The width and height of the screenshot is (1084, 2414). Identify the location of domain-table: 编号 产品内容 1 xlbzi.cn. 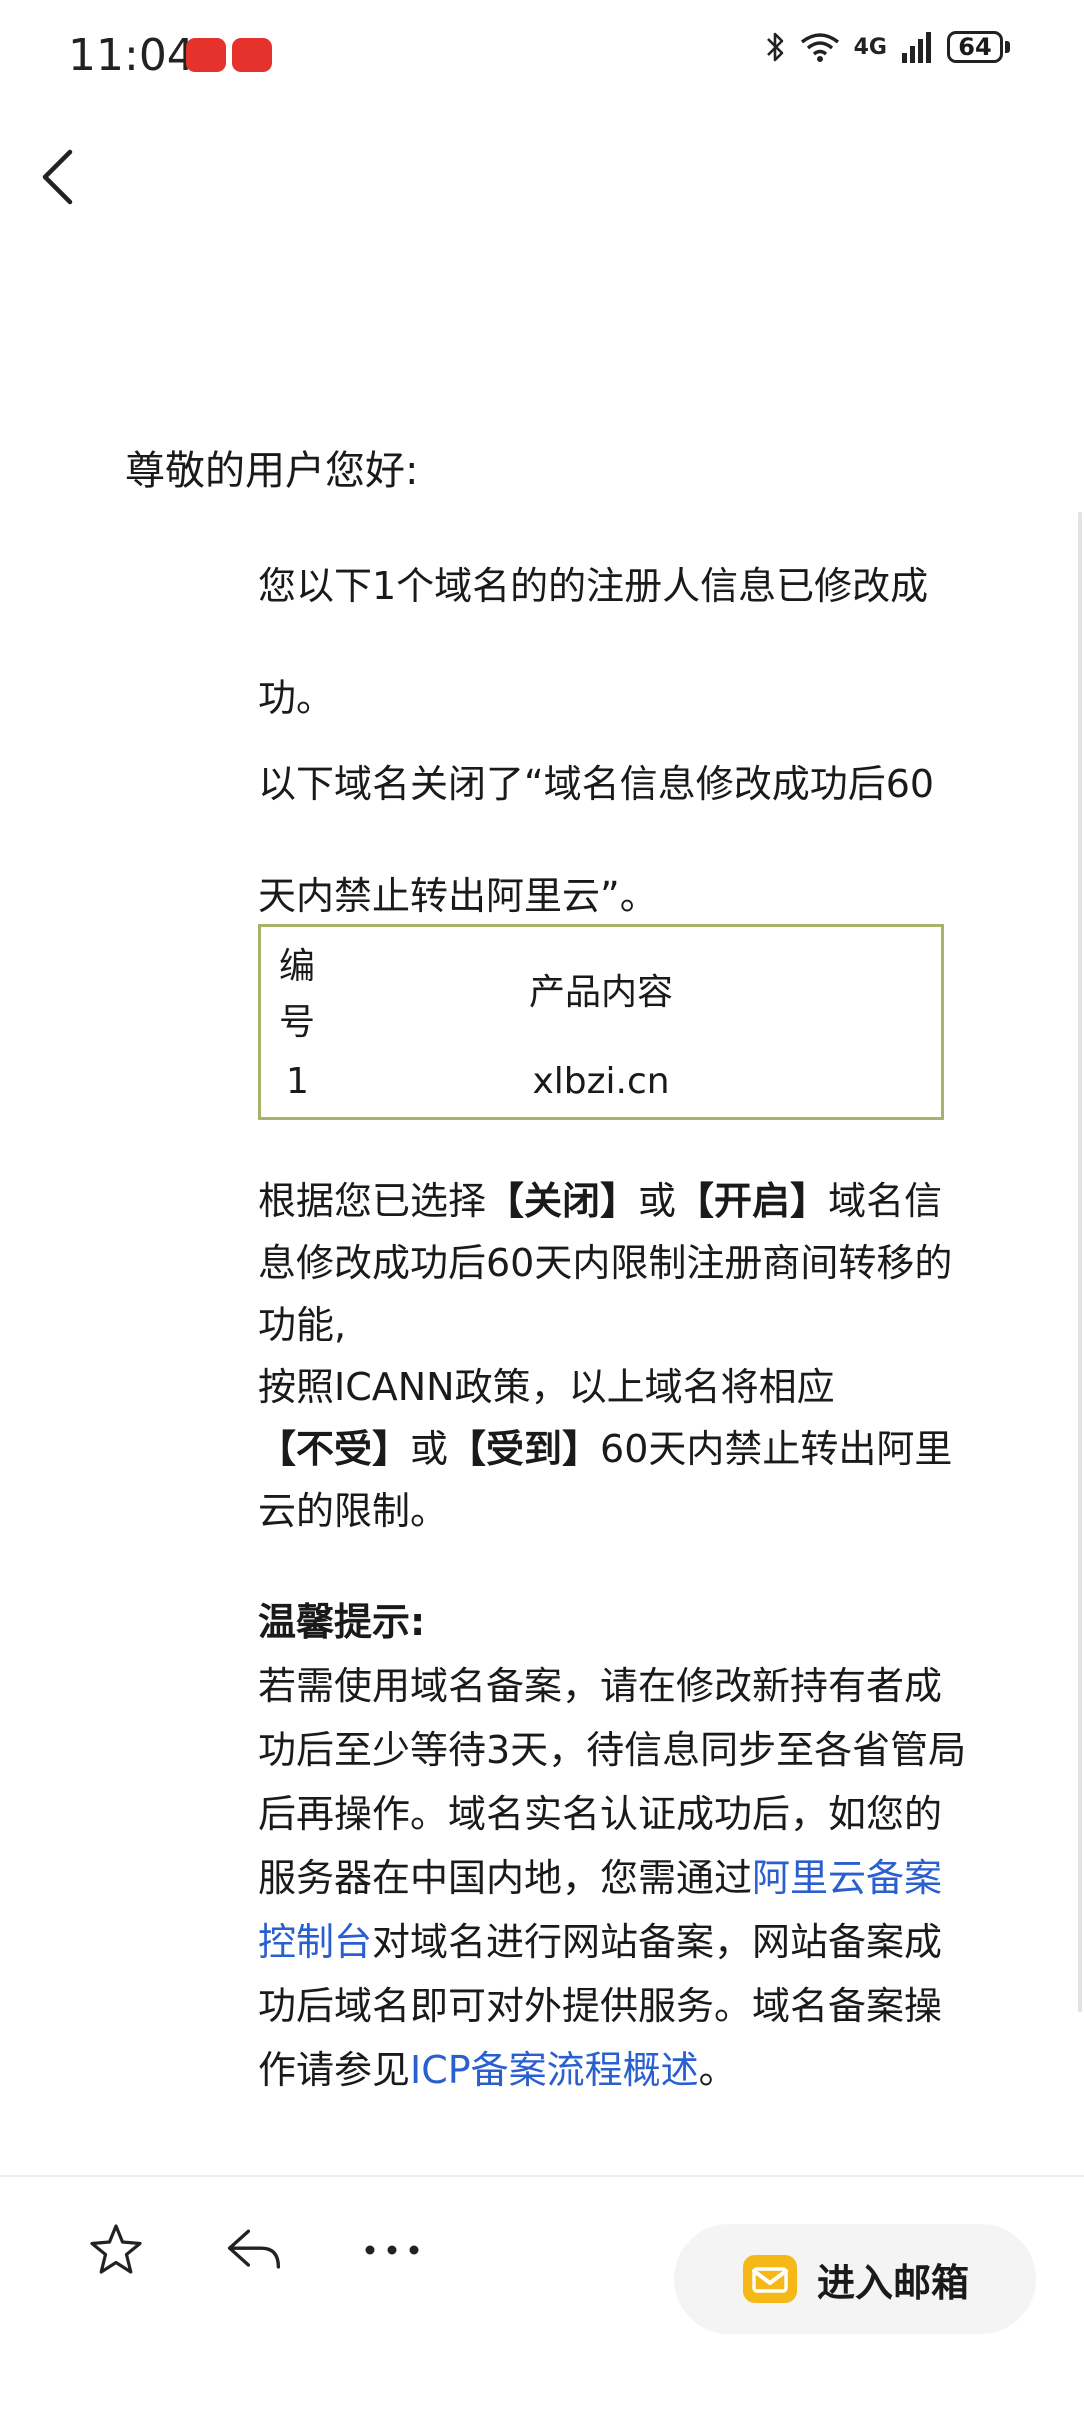
(601, 1022).